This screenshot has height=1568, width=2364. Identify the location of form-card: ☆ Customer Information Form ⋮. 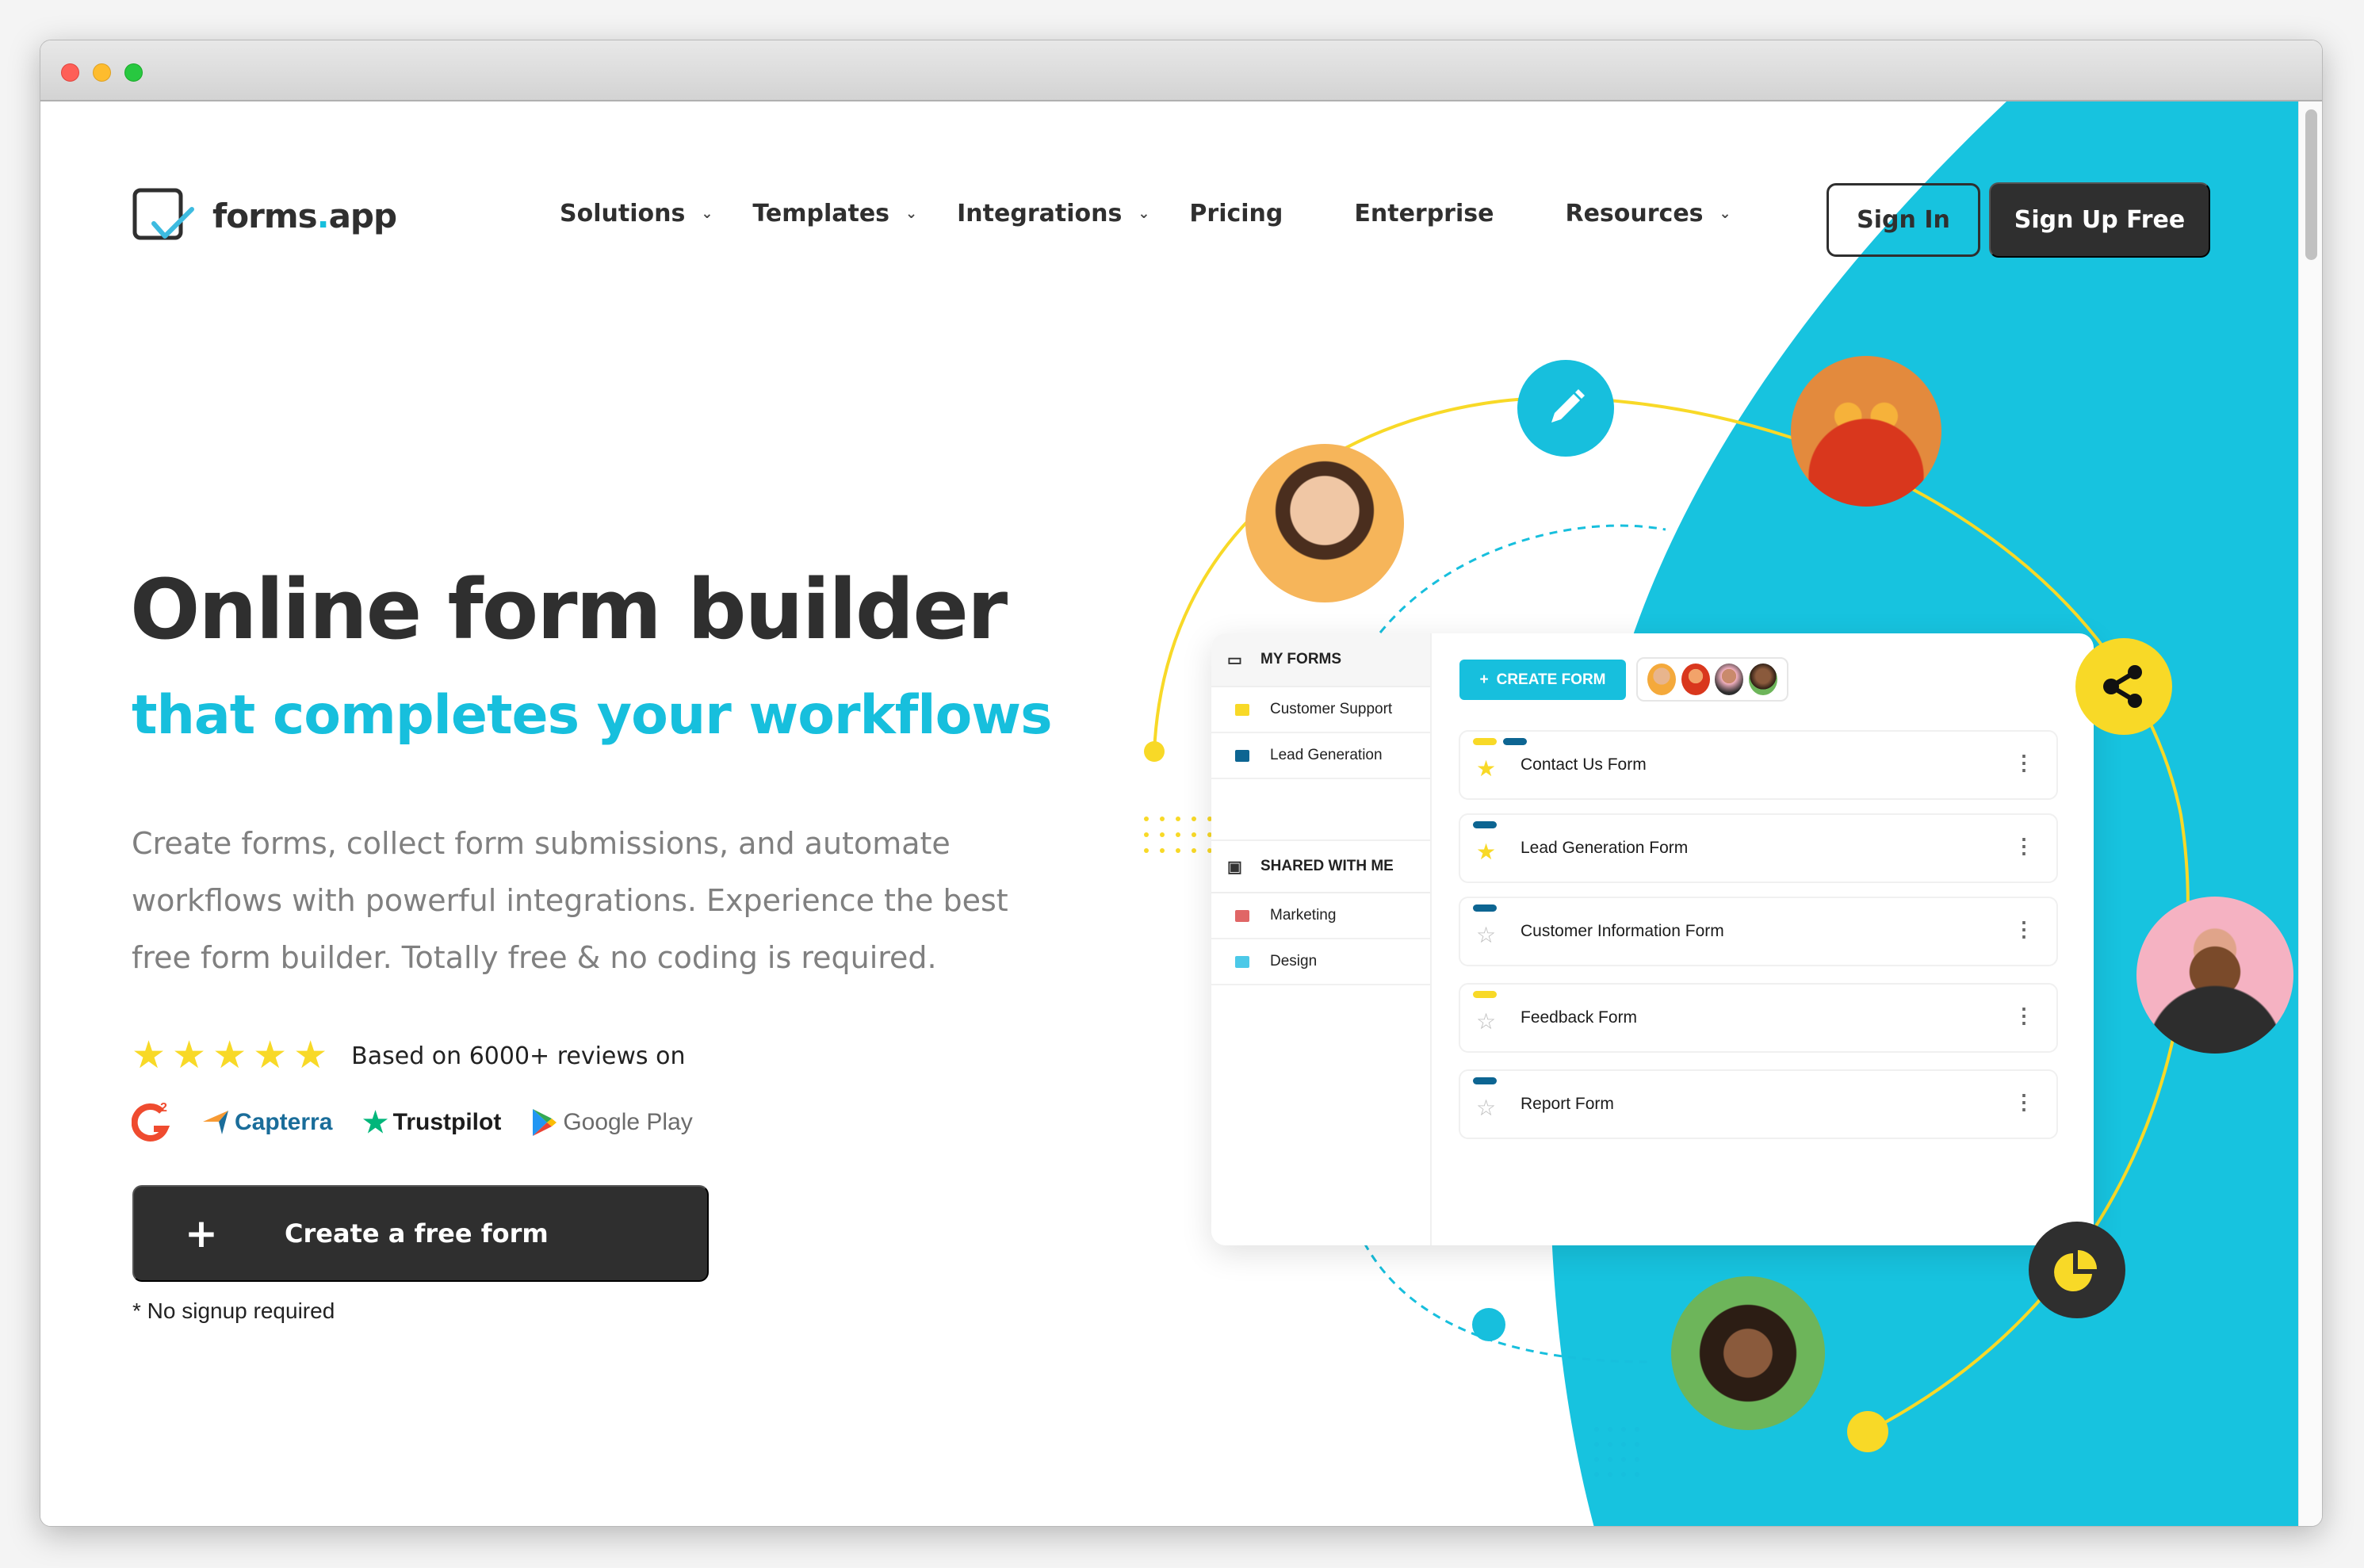
(1759, 931).